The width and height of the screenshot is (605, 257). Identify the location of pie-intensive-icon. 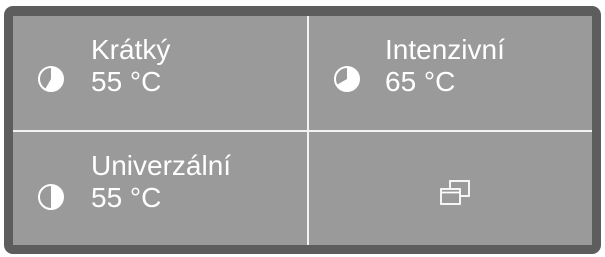
(347, 79).